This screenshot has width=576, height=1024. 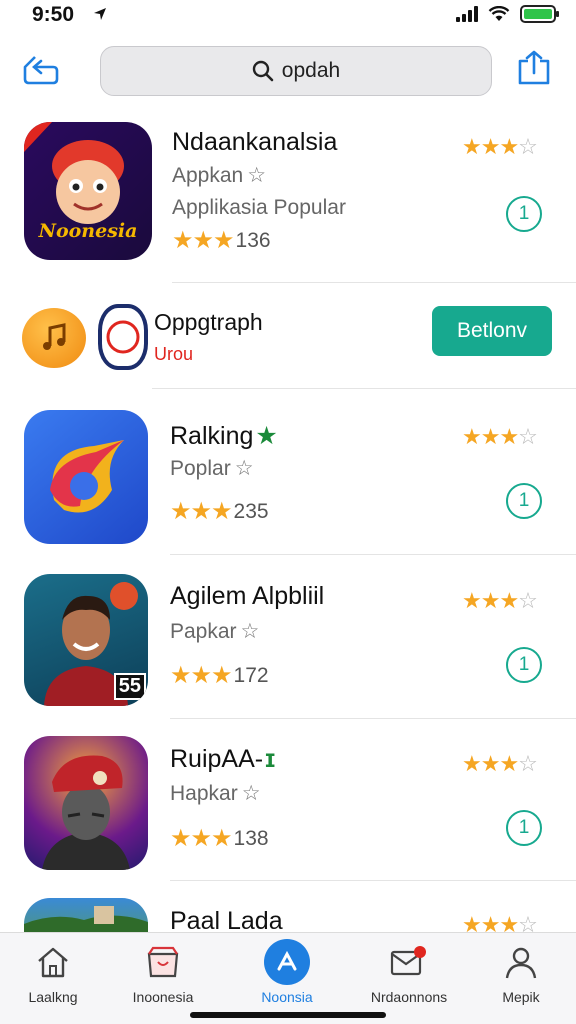 I want to click on tab-laalkng: Laalkng, so click(x=54, y=974).